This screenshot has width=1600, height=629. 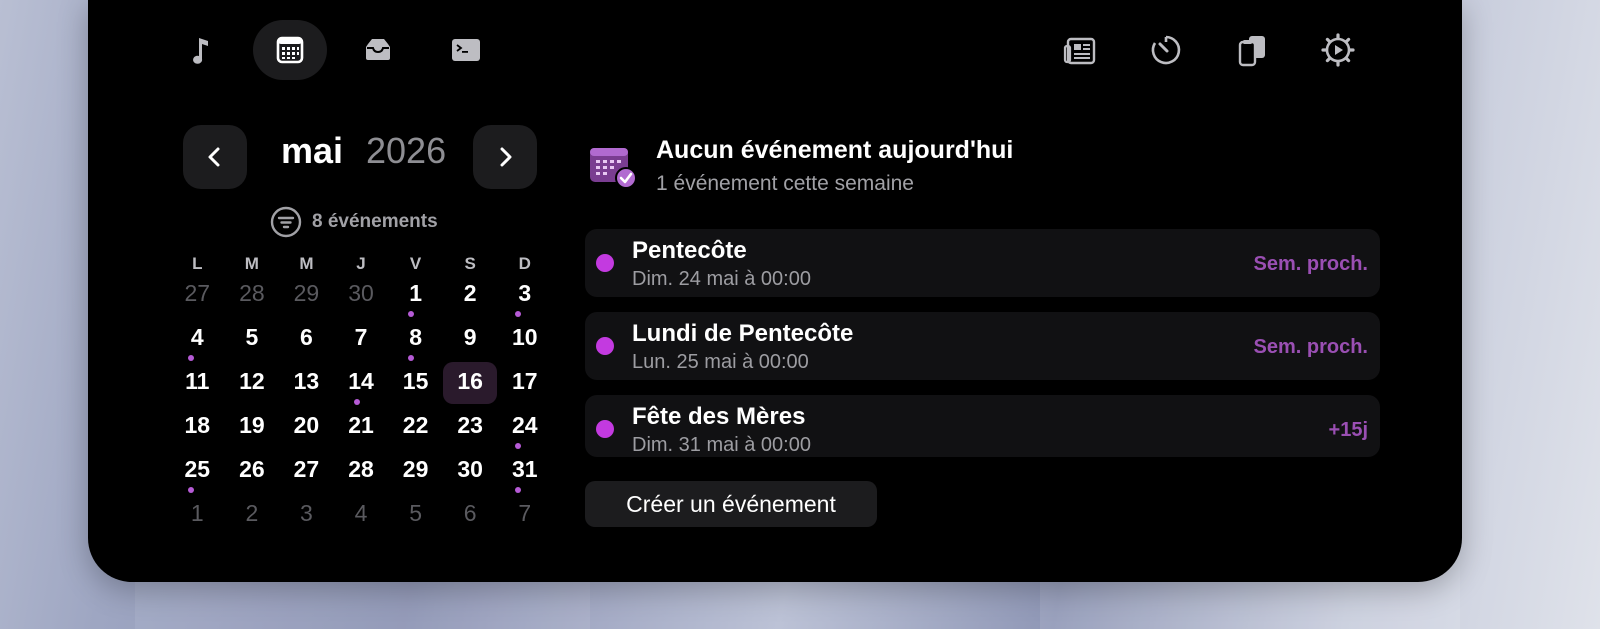 I want to click on day-number: 20, so click(x=306, y=425).